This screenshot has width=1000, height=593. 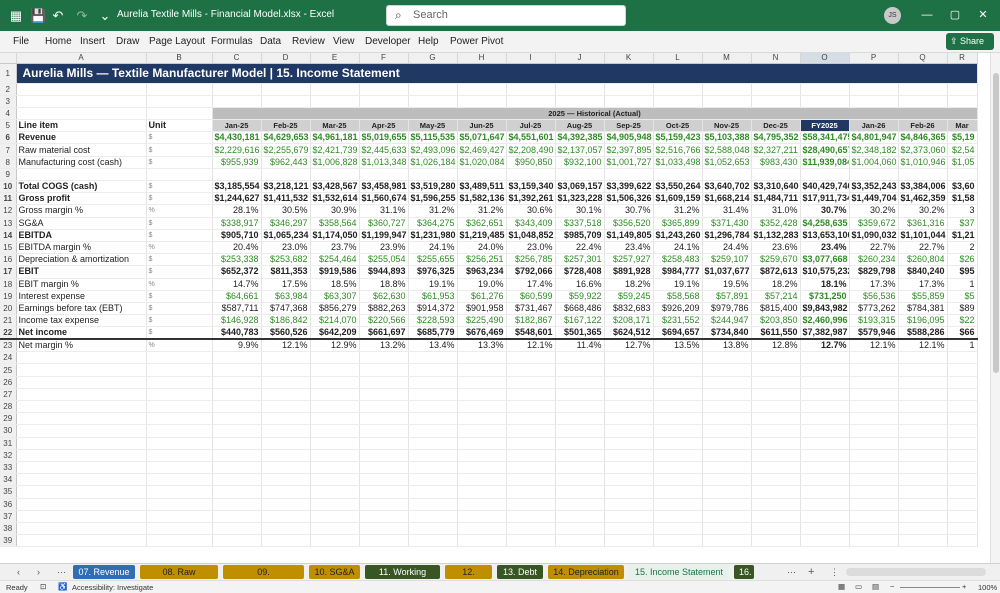 What do you see at coordinates (38, 572) in the screenshot?
I see `next-sheet-icon: ›` at bounding box center [38, 572].